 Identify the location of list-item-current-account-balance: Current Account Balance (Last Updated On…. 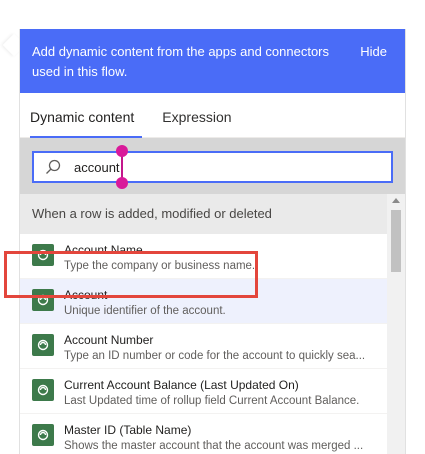
(203, 391).